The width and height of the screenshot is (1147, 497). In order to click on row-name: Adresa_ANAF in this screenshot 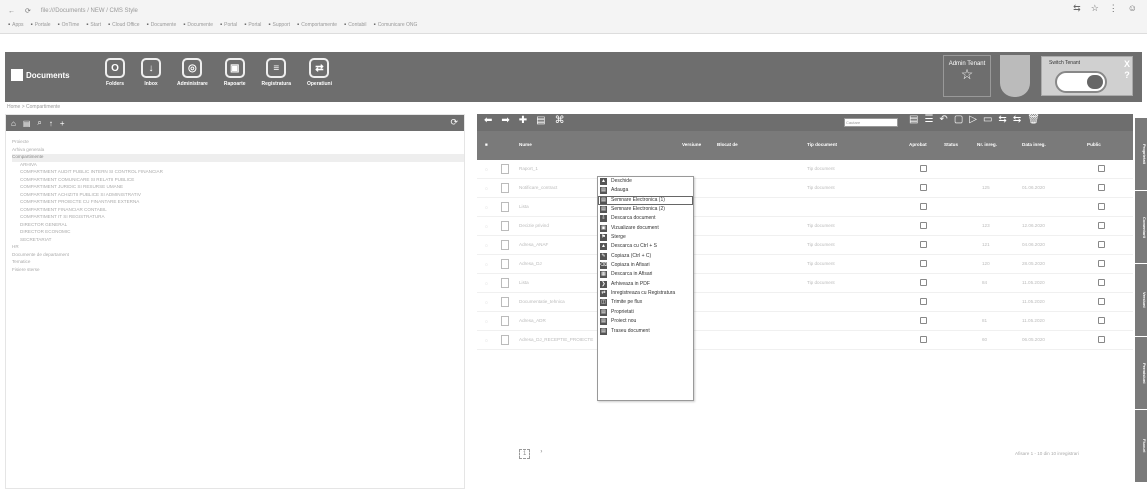, I will do `click(533, 244)`.